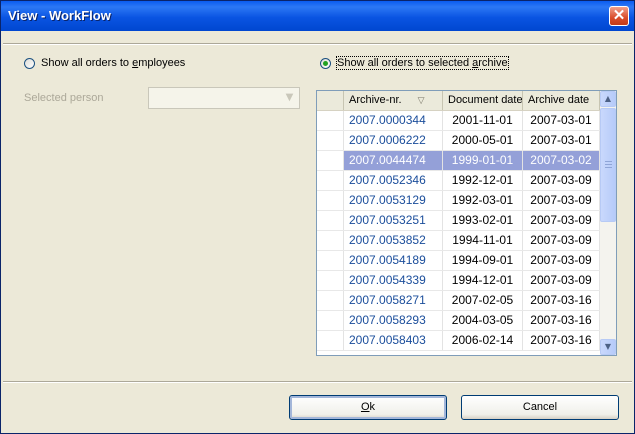  What do you see at coordinates (393, 200) in the screenshot?
I see `archive-nr-cell: 2007.0053129` at bounding box center [393, 200].